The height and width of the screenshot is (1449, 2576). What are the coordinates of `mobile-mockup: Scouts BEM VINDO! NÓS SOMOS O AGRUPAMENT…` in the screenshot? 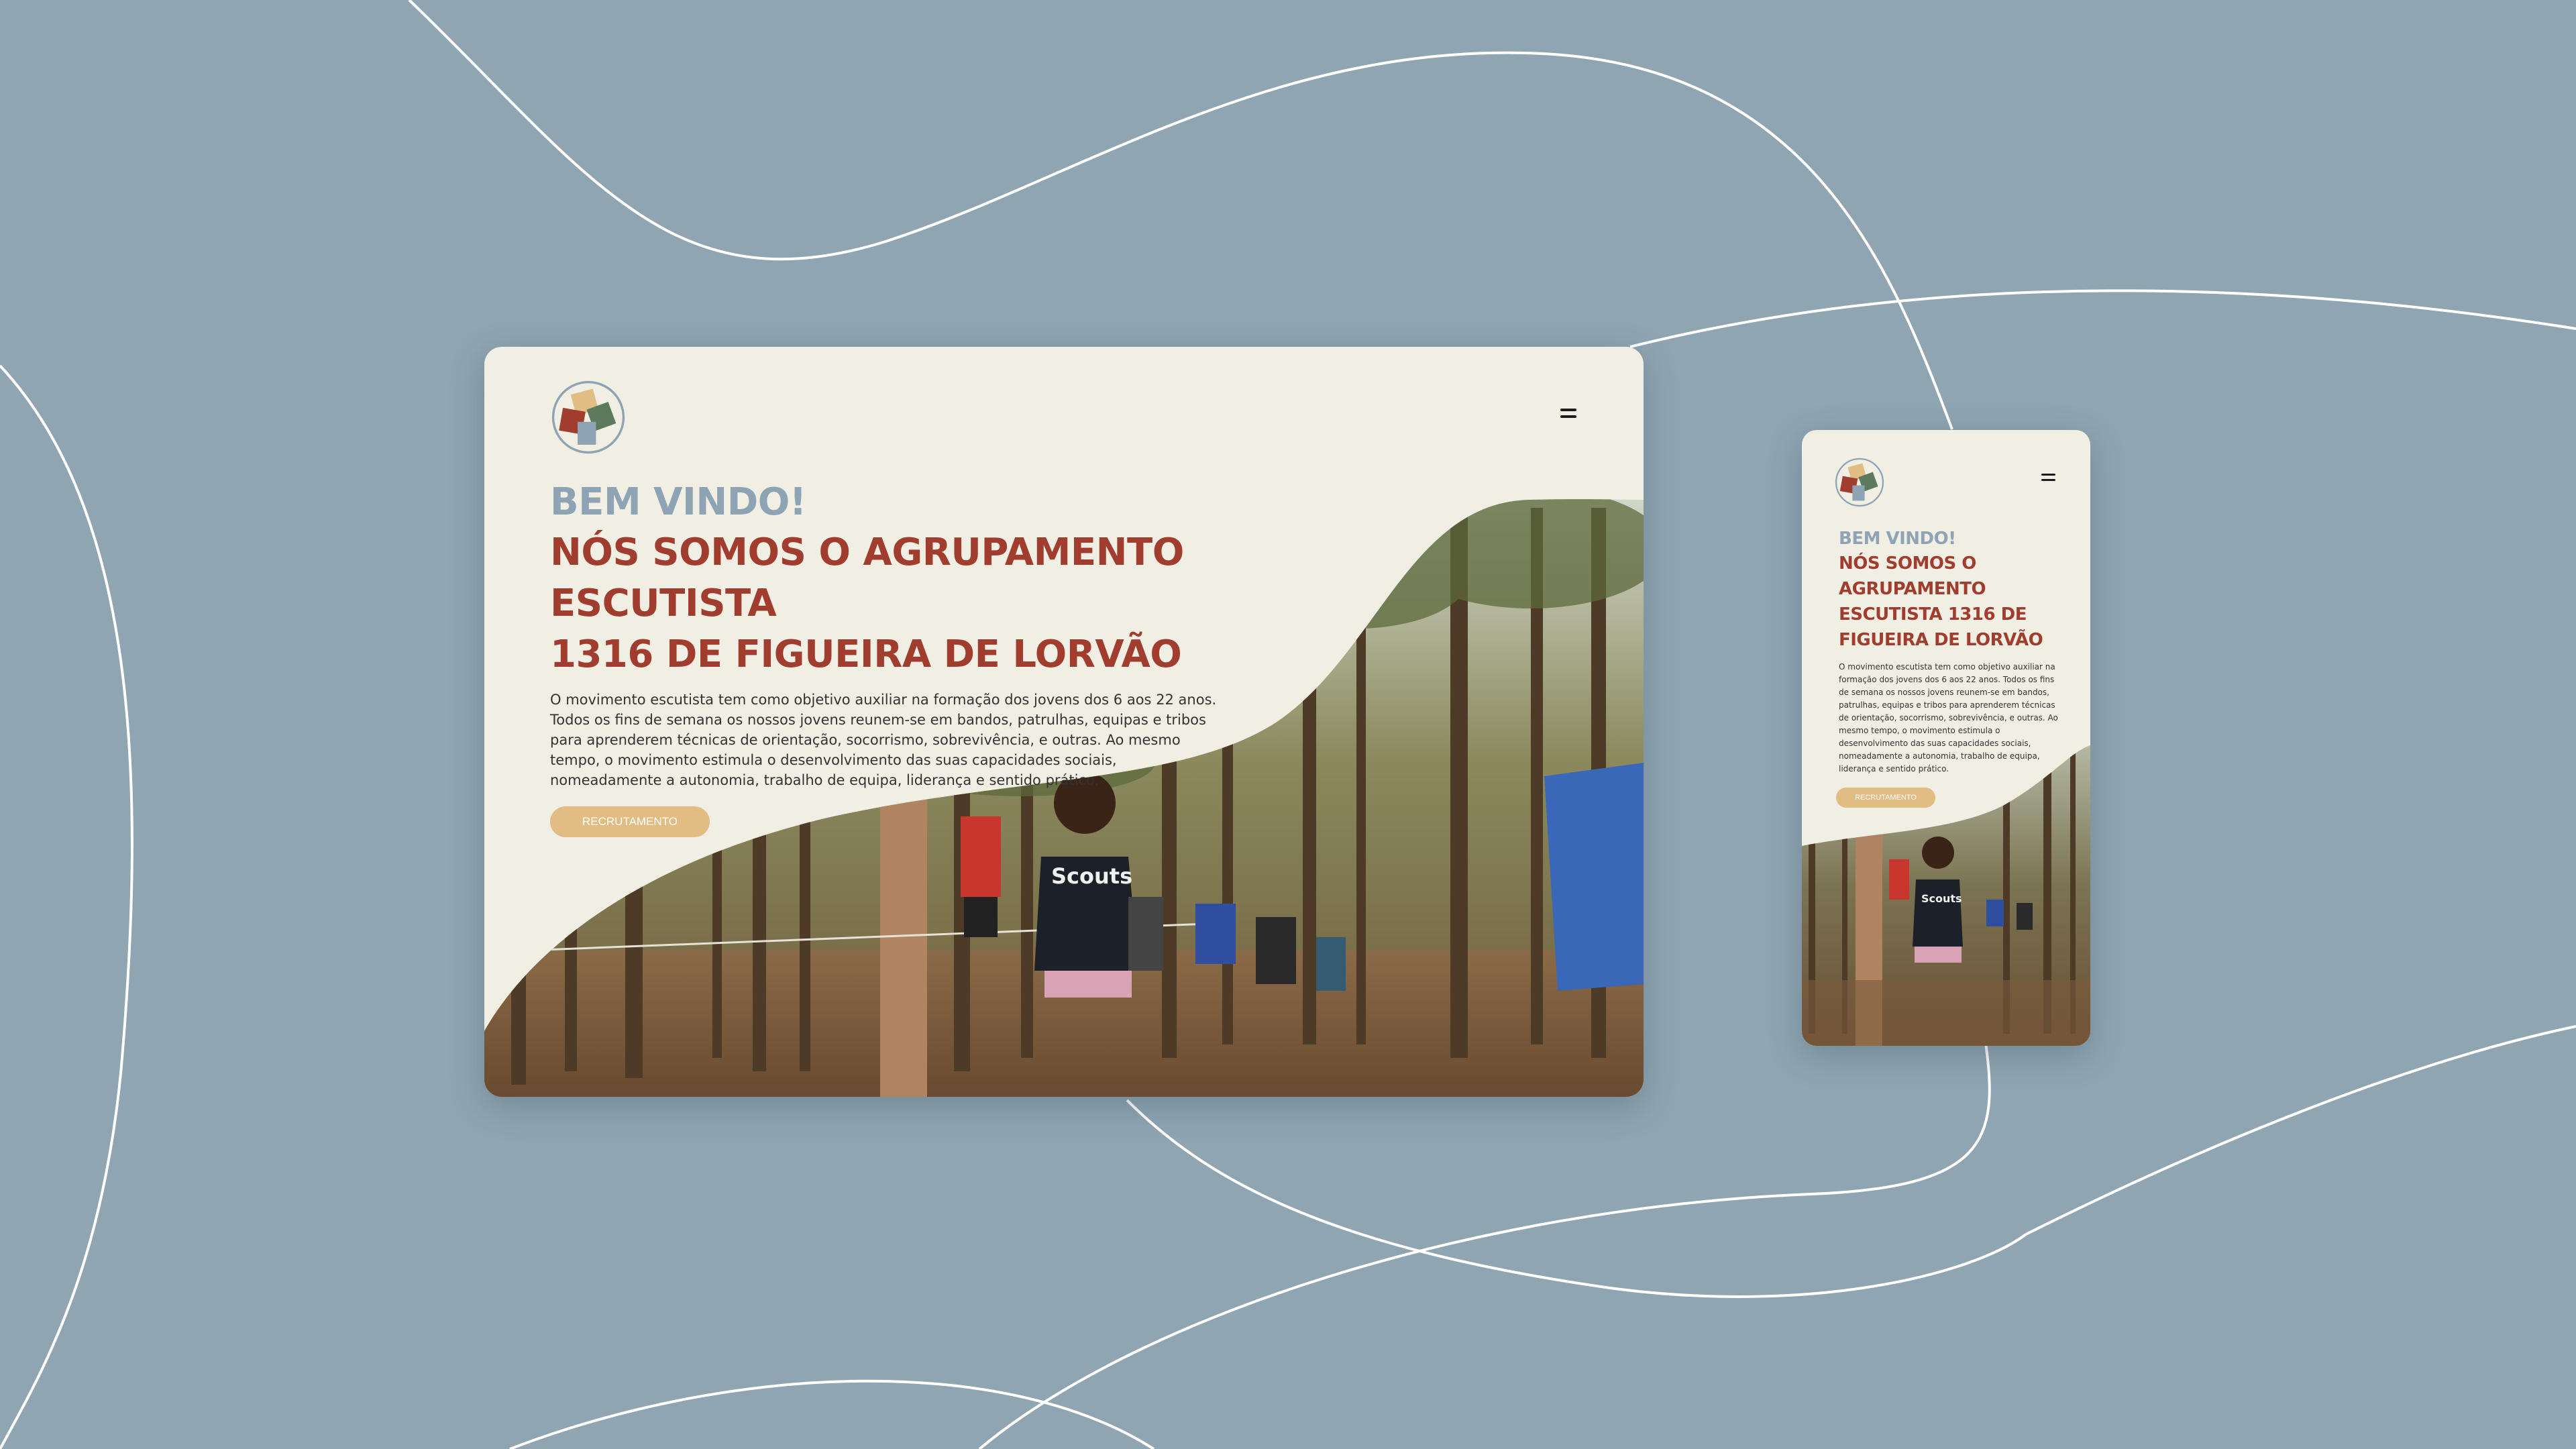 It's located at (1946, 738).